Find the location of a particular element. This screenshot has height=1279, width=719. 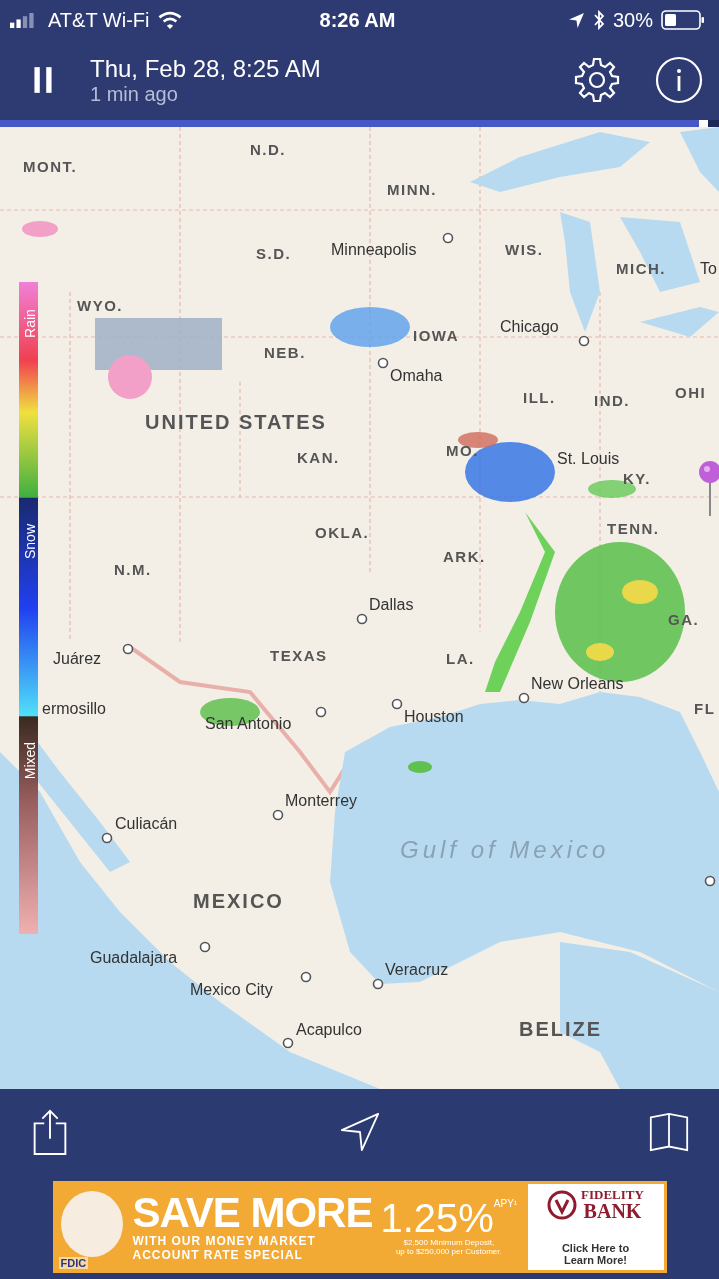

map-label: San Antonio is located at coordinates (248, 724).